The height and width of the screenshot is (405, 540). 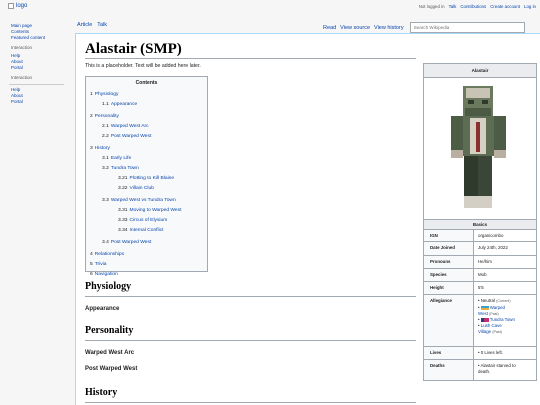 What do you see at coordinates (449, 370) in the screenshot?
I see `infobox-key: Deaths` at bounding box center [449, 370].